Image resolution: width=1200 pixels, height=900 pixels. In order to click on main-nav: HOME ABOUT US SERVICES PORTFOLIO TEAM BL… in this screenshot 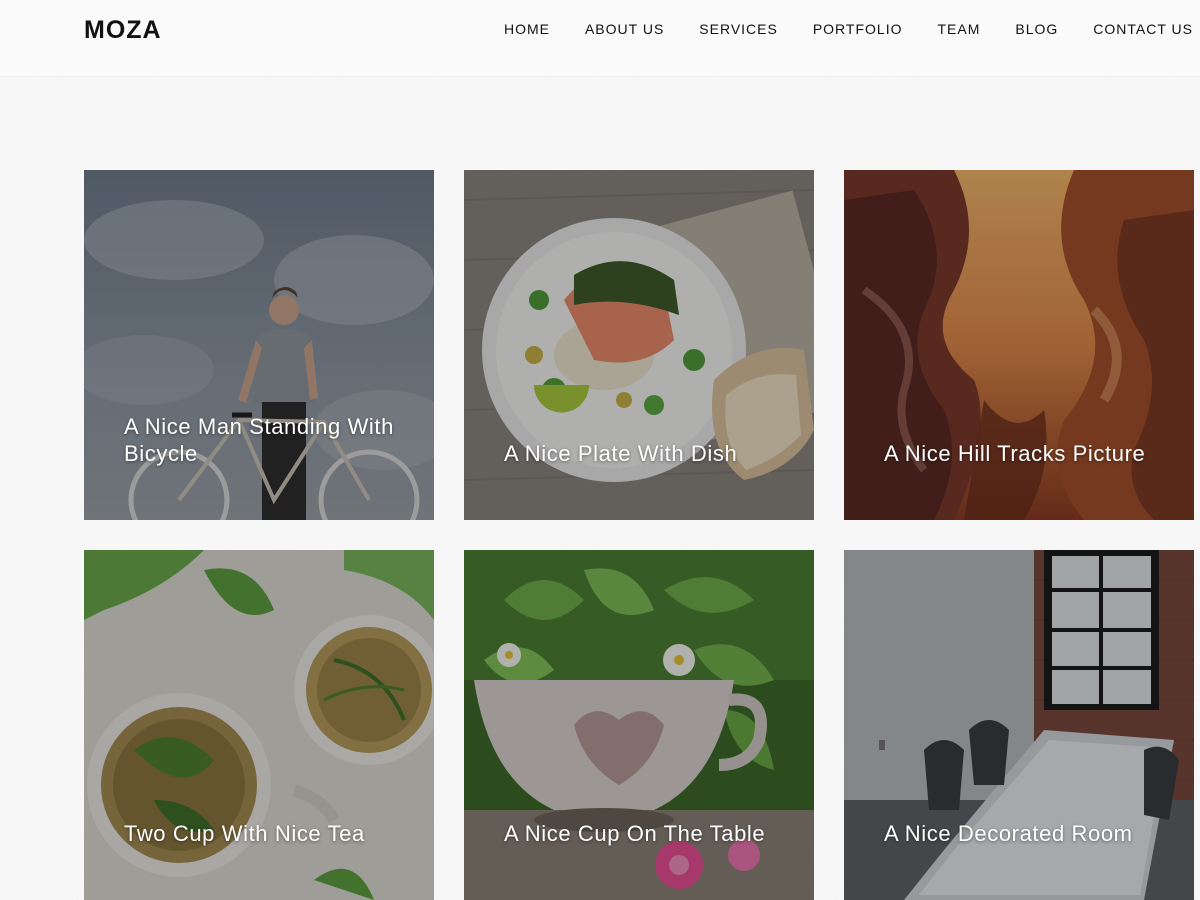, I will do `click(848, 29)`.